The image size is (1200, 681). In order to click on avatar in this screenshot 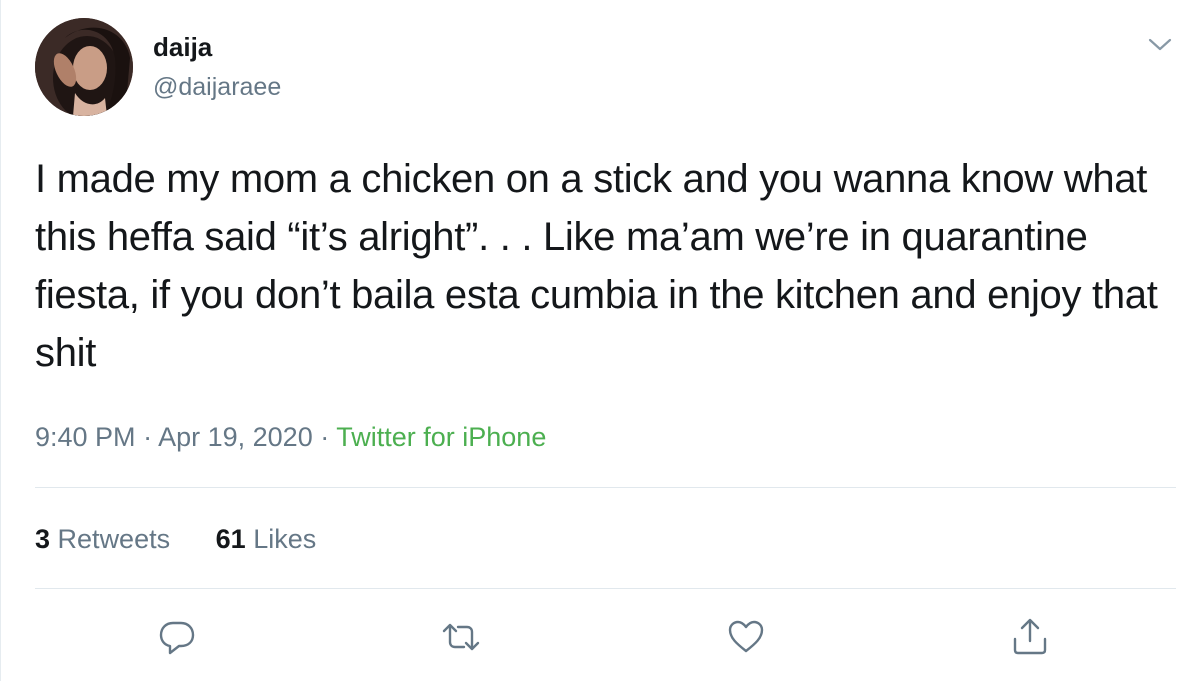, I will do `click(84, 67)`.